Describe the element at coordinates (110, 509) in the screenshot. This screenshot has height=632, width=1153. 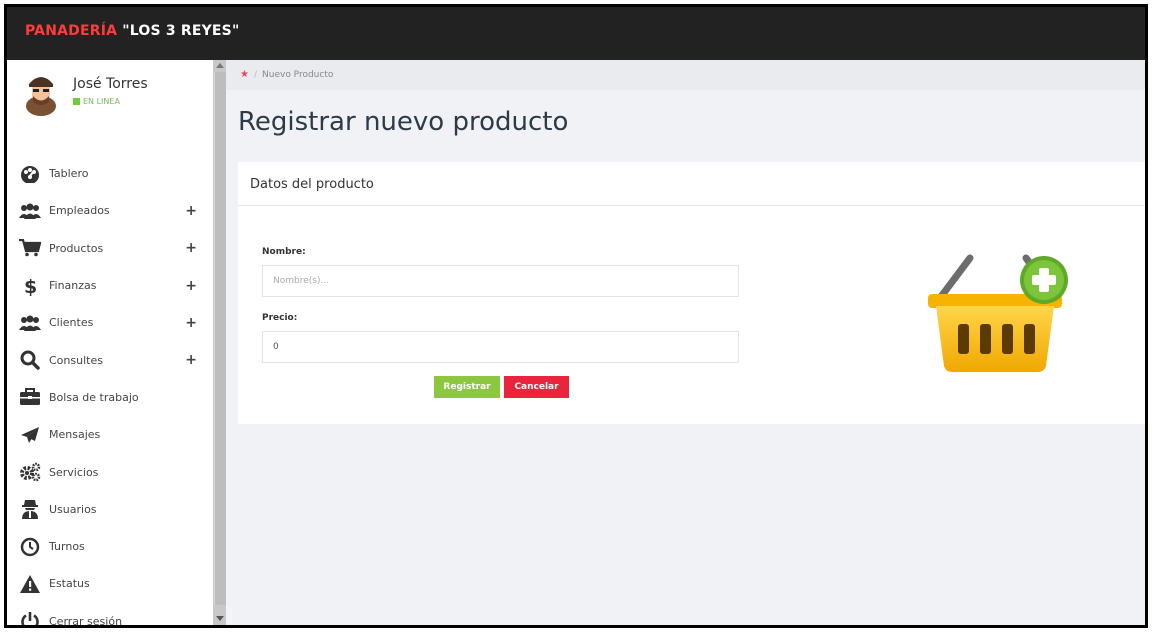
I see `sidebar-item-usuarios: Usuarios` at that location.